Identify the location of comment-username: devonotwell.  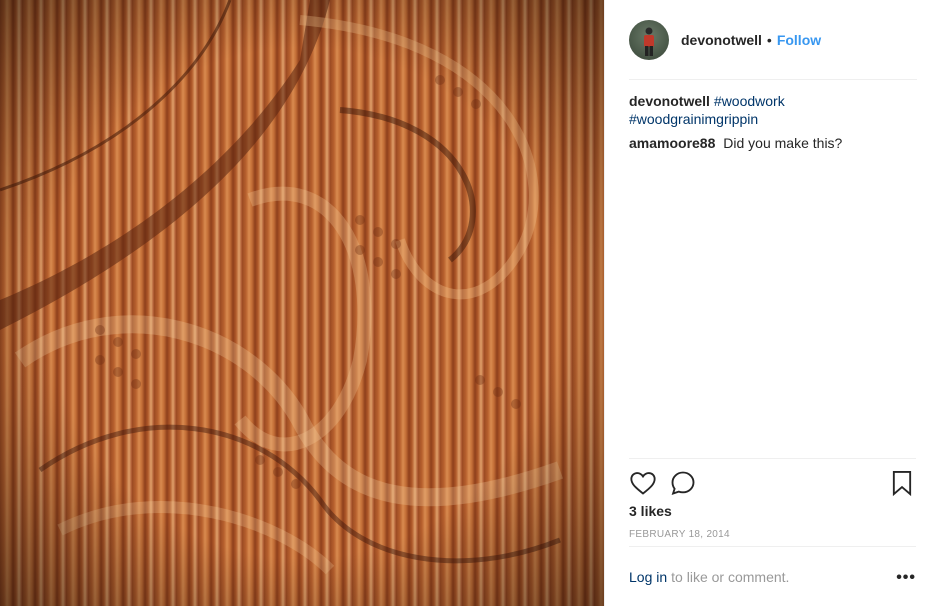
(669, 101).